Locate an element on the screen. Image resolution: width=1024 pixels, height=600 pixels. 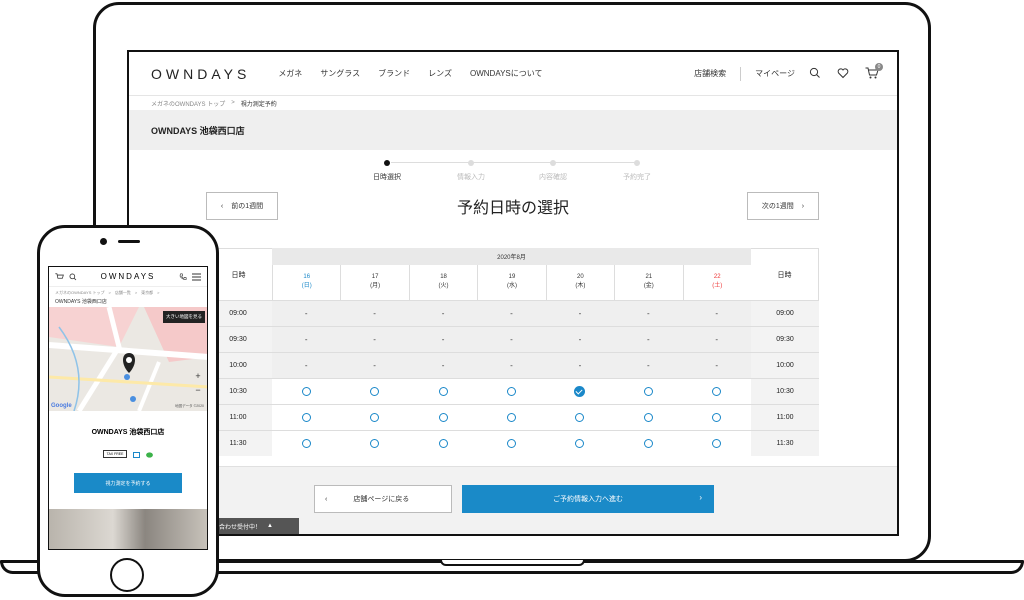
day-header: 21 (金) is located at coordinates (648, 282).